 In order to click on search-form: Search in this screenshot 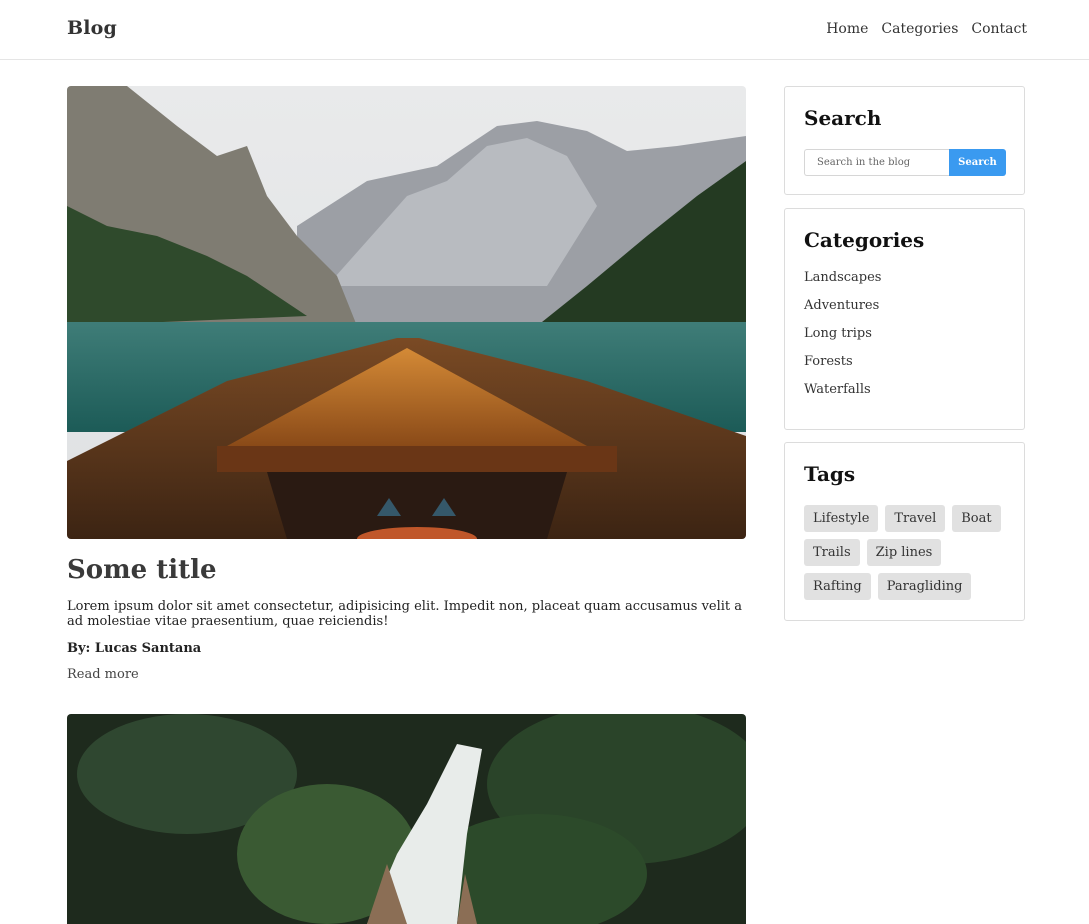, I will do `click(905, 162)`.